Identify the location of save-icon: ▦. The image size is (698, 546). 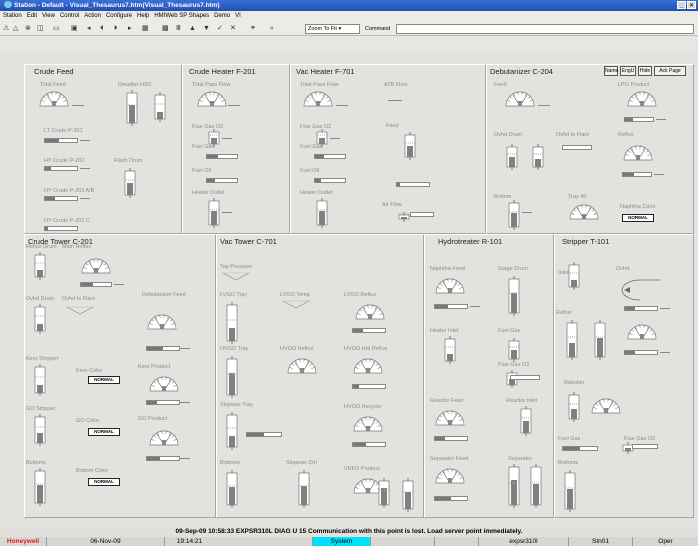
(145, 29).